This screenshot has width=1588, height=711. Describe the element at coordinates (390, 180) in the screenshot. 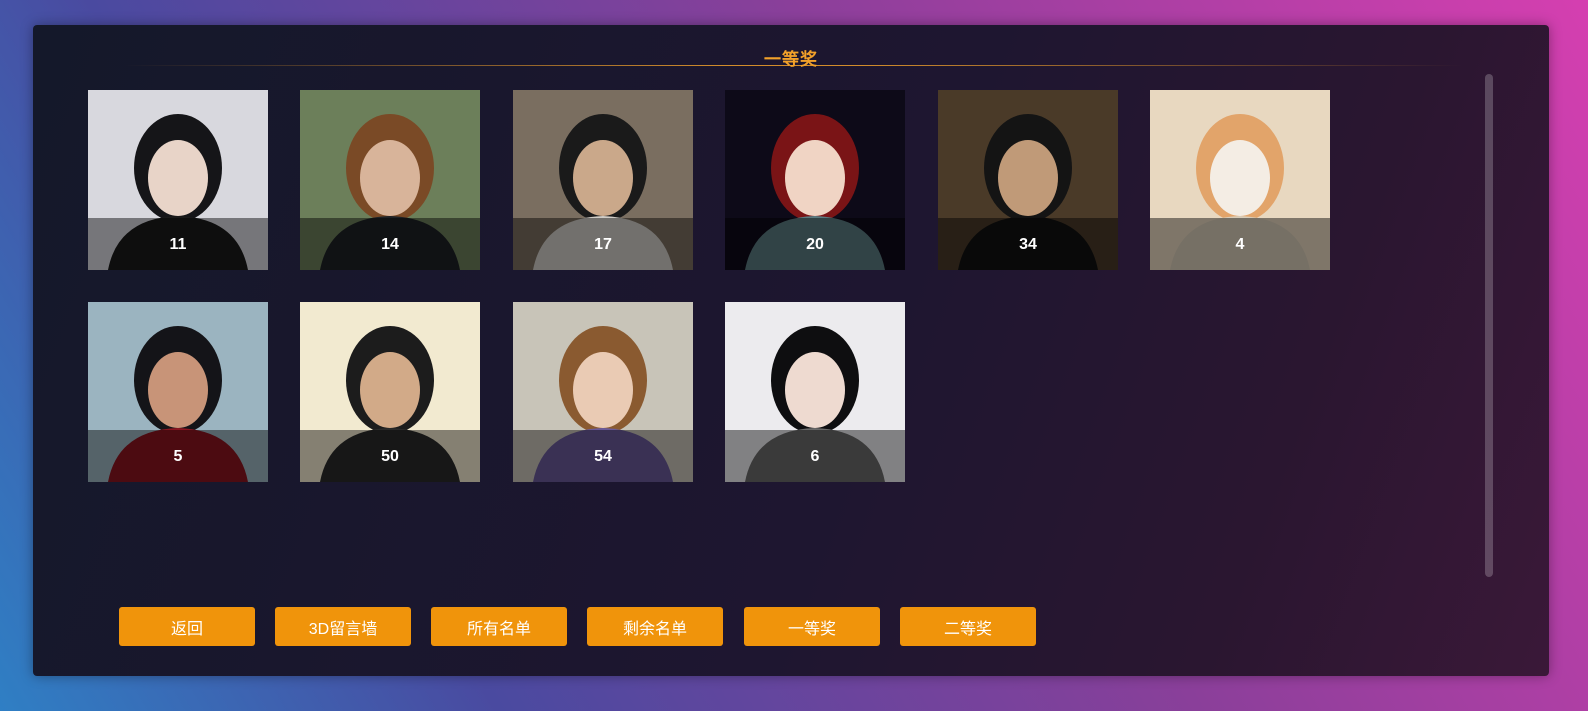

I see `winner-card: 14` at that location.